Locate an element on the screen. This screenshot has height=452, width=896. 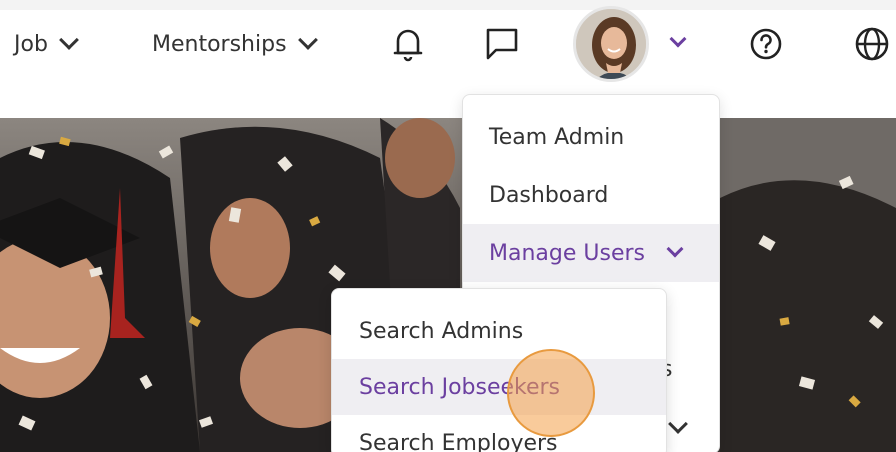
menu-item-label: Team Admin is located at coordinates (557, 137).